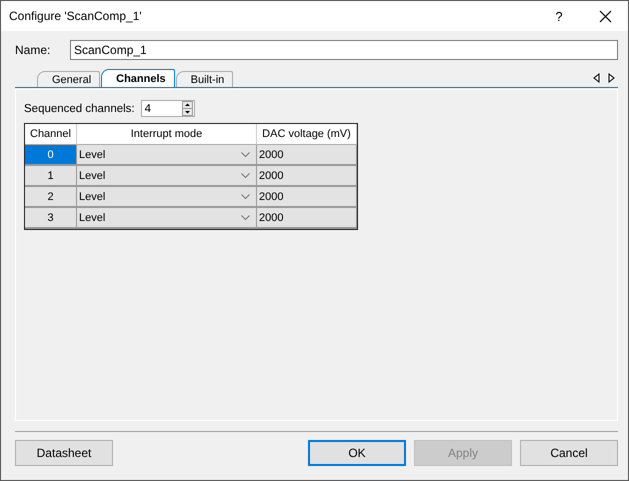 The image size is (629, 481). I want to click on tab: Channels, so click(138, 78).